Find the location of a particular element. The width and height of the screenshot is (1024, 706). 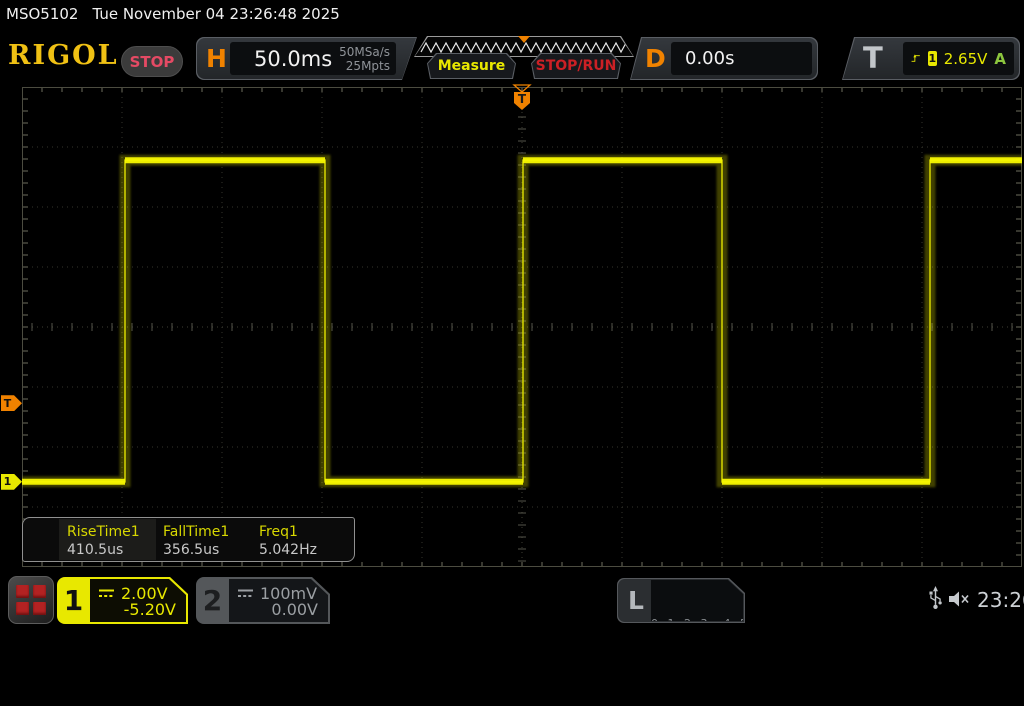

trigger-tab: T 1 2.65V A is located at coordinates (931, 58).